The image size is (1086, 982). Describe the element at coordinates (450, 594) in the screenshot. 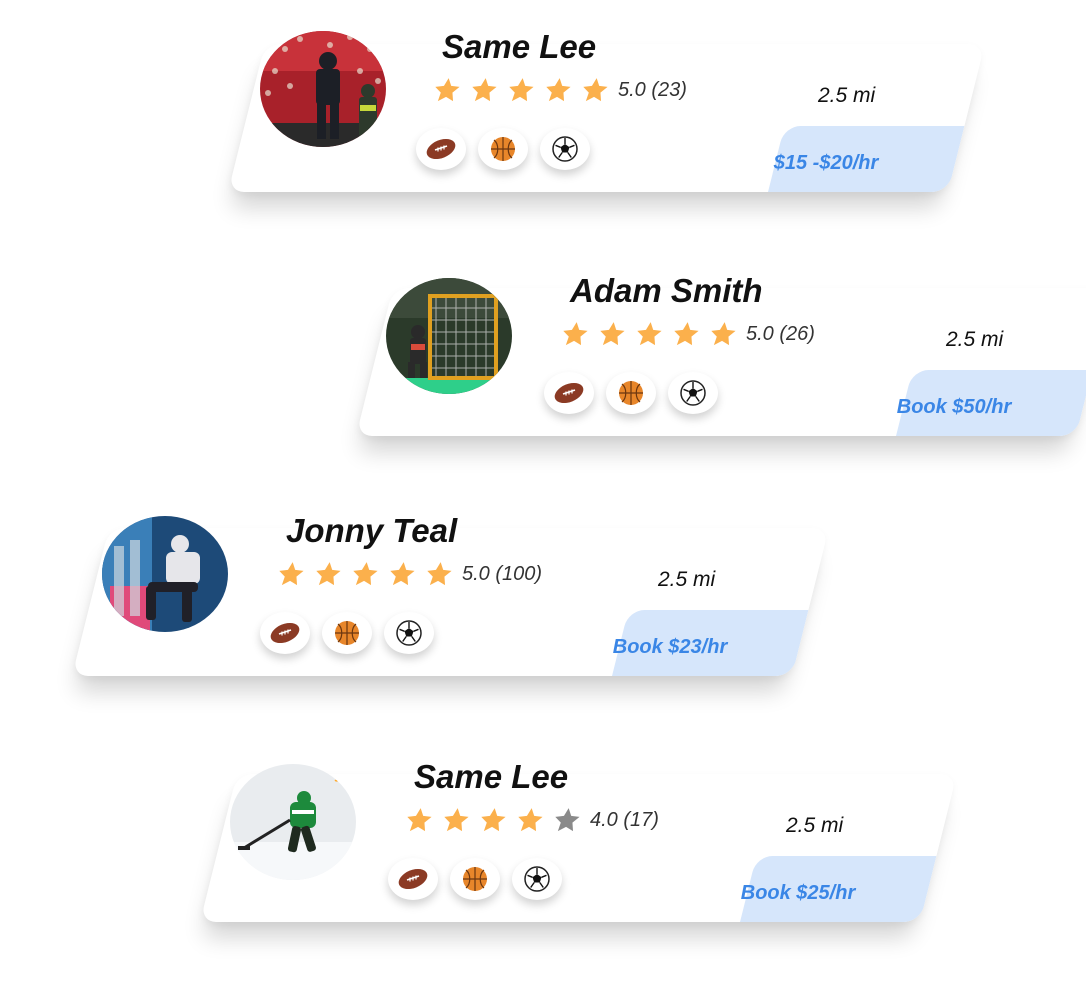

I see `coach-card: Jonny Teal 5.0 (100) 2.5 mi Book $23/hr` at that location.